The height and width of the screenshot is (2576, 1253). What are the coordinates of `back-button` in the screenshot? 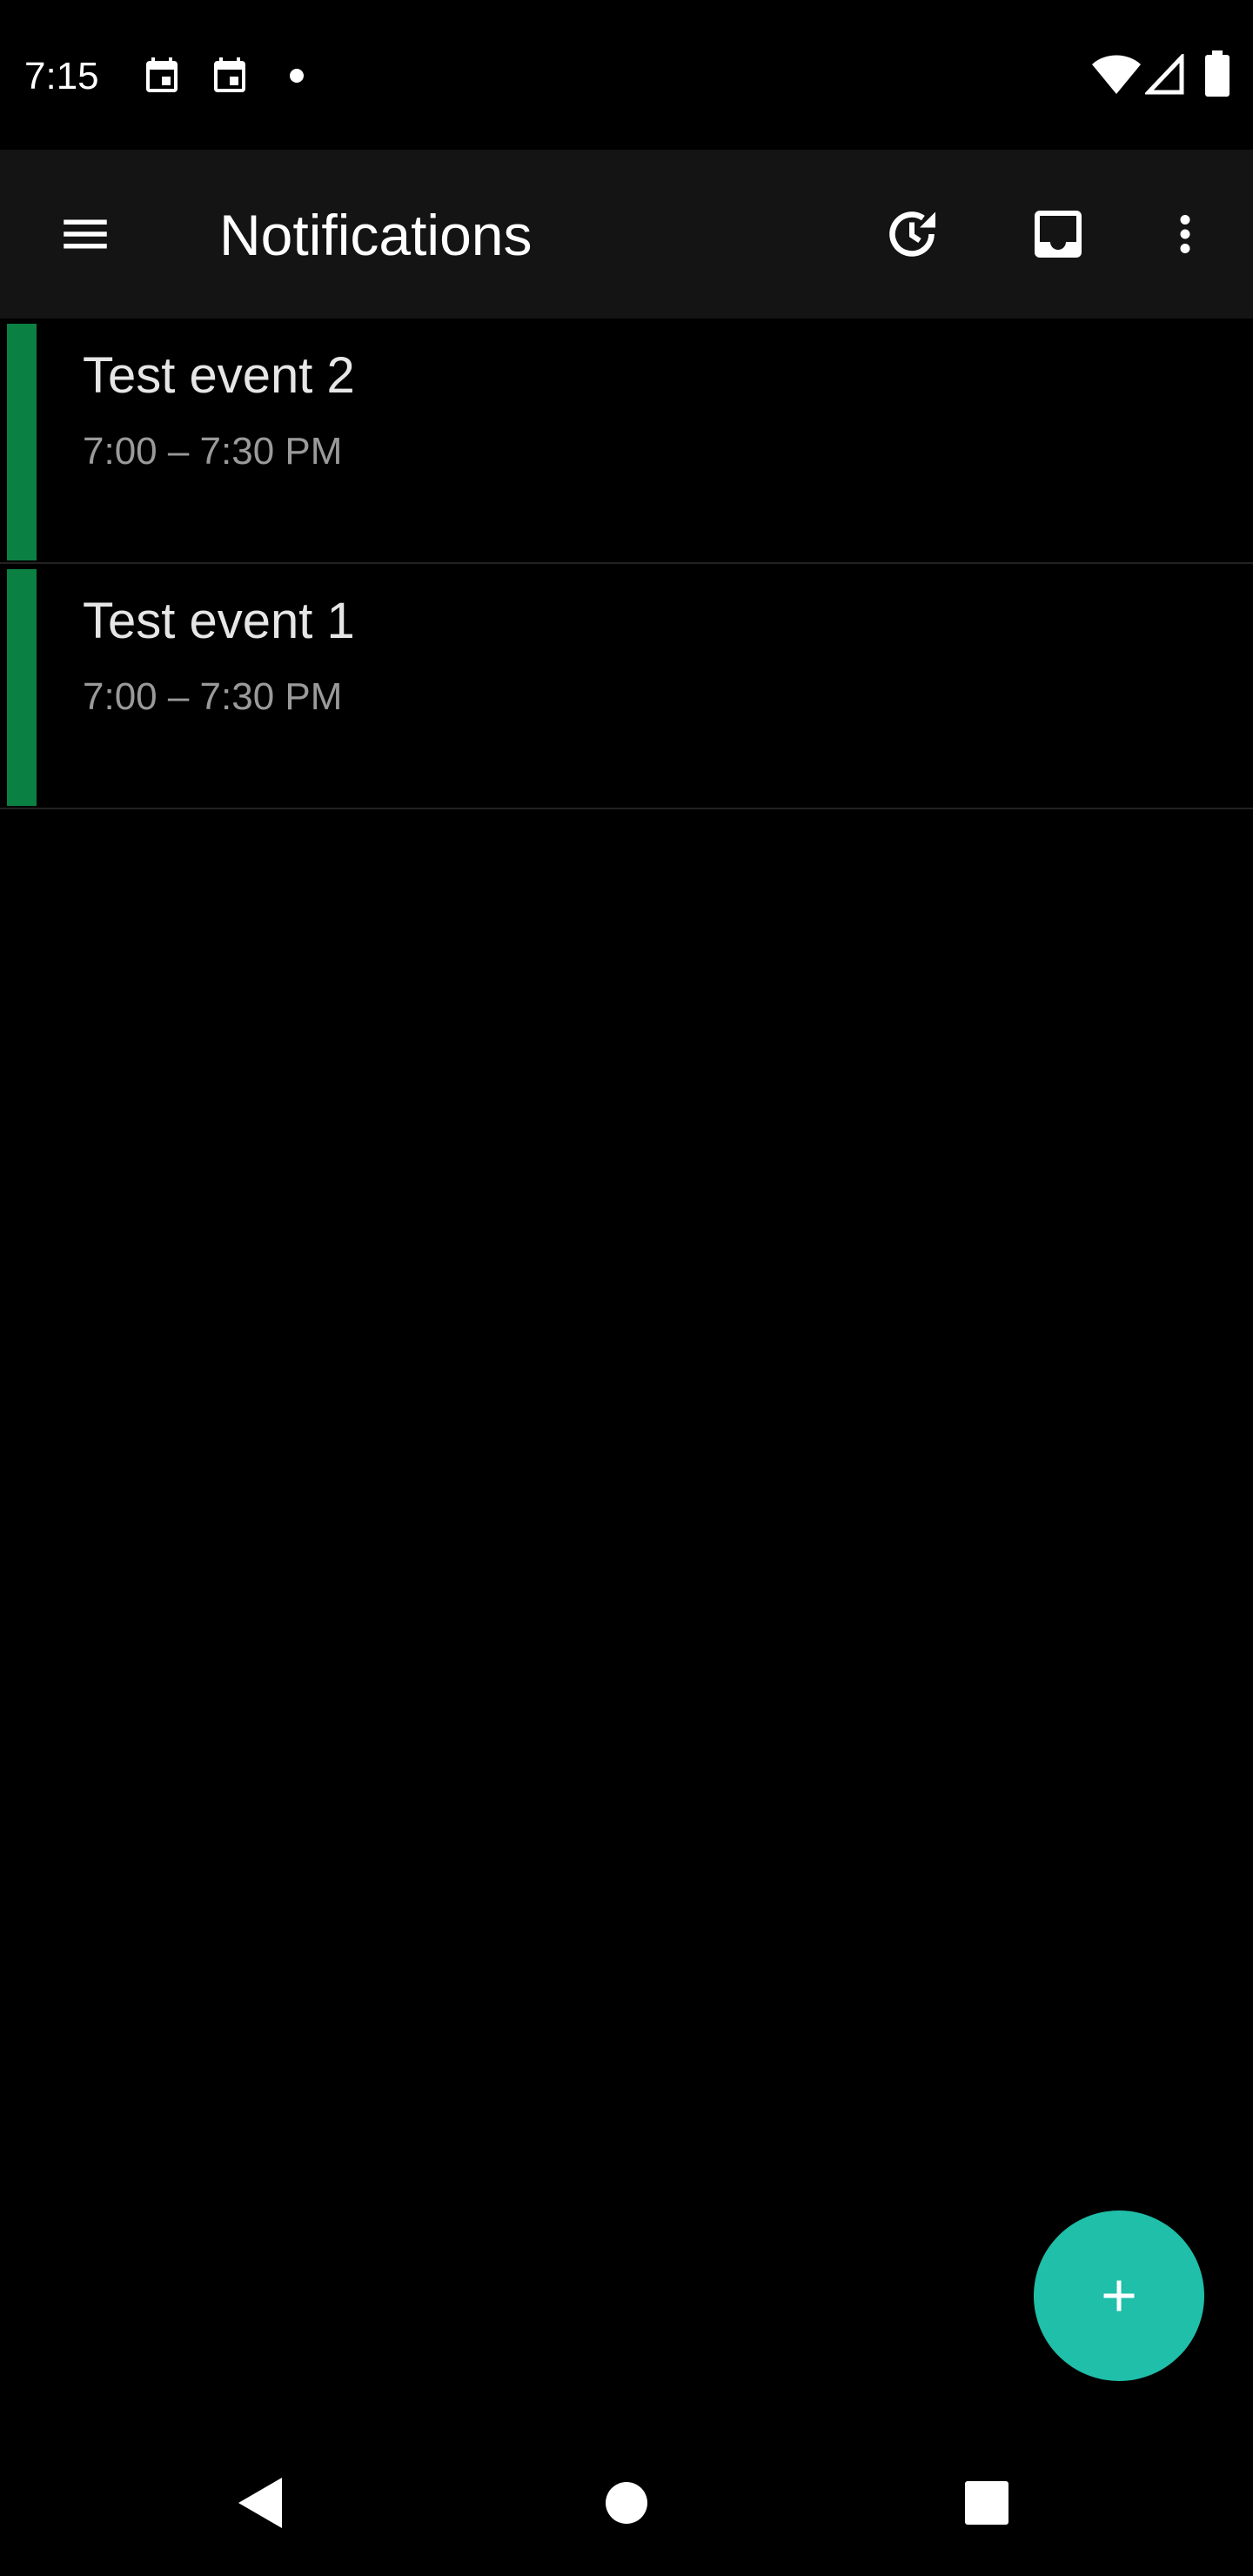 It's located at (261, 2503).